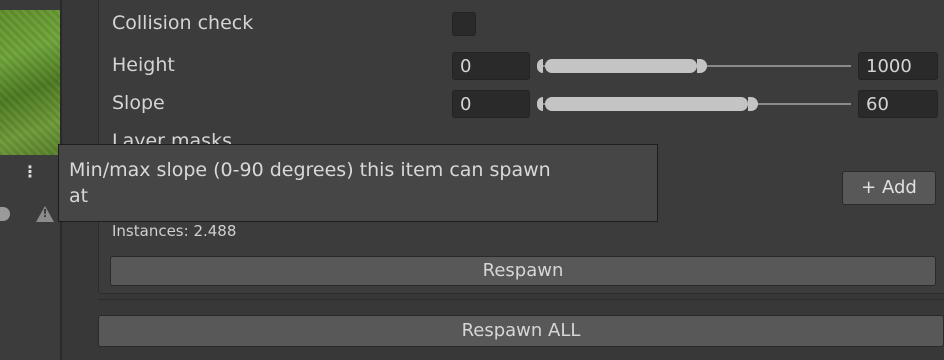  I want to click on collision-check-checkbox, so click(464, 24).